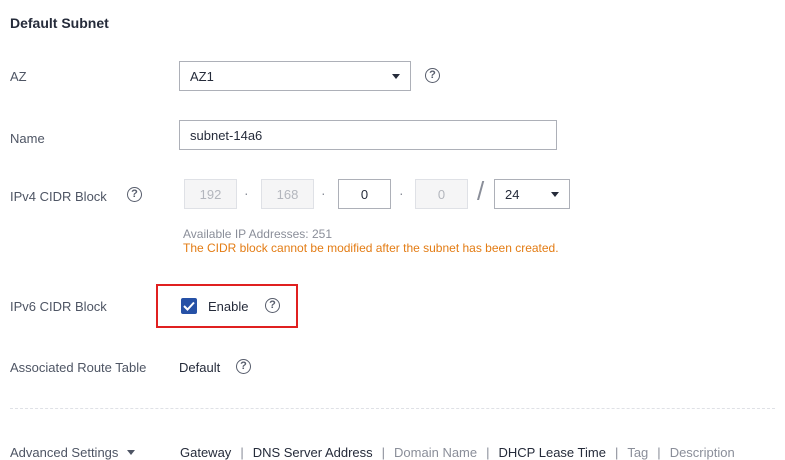 The height and width of the screenshot is (460, 785). I want to click on available-ips-text: Available IP Addresses: 251, so click(257, 234).